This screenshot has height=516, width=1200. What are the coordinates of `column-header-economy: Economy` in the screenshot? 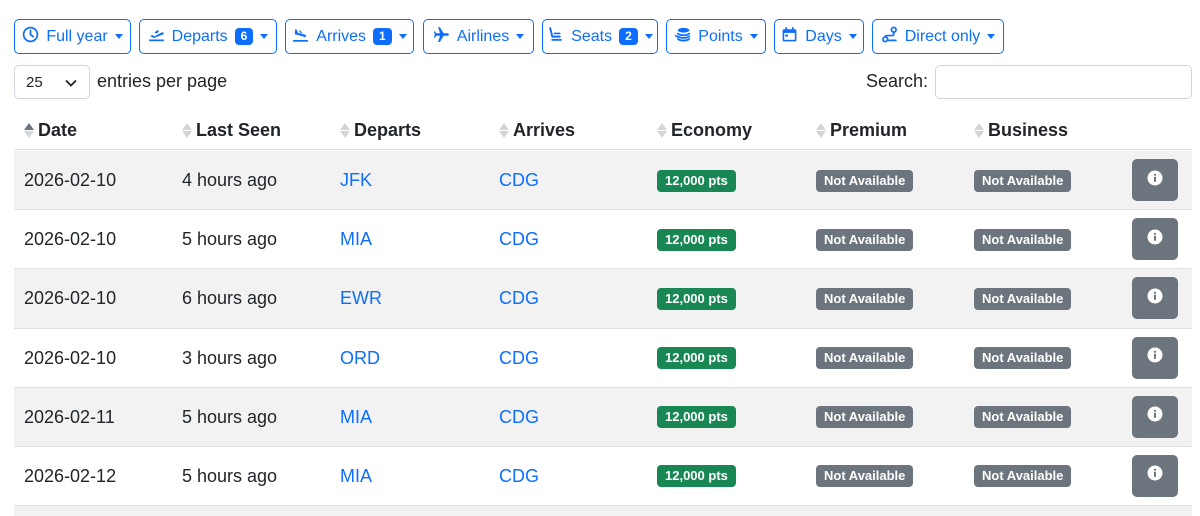 It's located at (704, 130).